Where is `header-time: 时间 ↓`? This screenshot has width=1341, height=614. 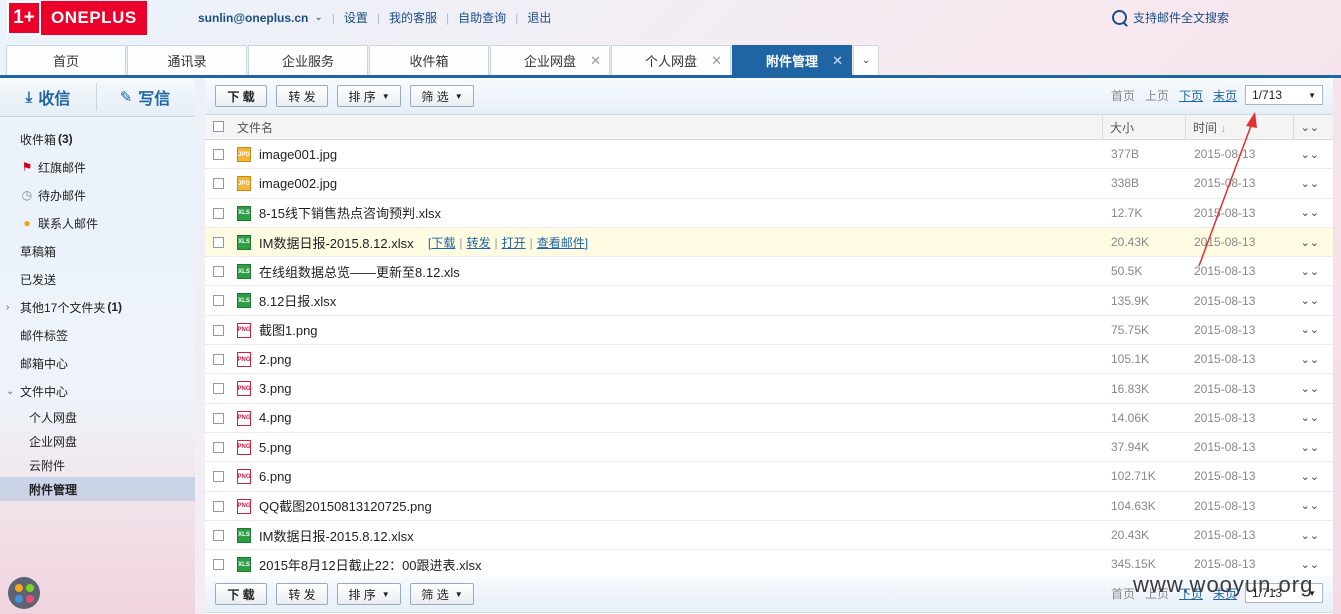
header-time: 时间 ↓ is located at coordinates (1209, 127).